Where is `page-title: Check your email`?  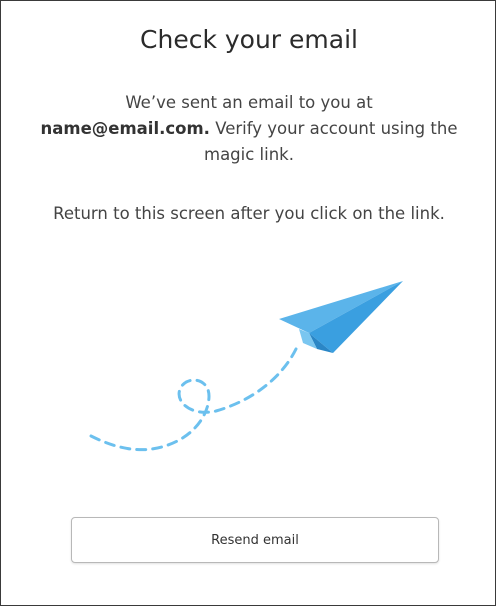
page-title: Check your email is located at coordinates (249, 39).